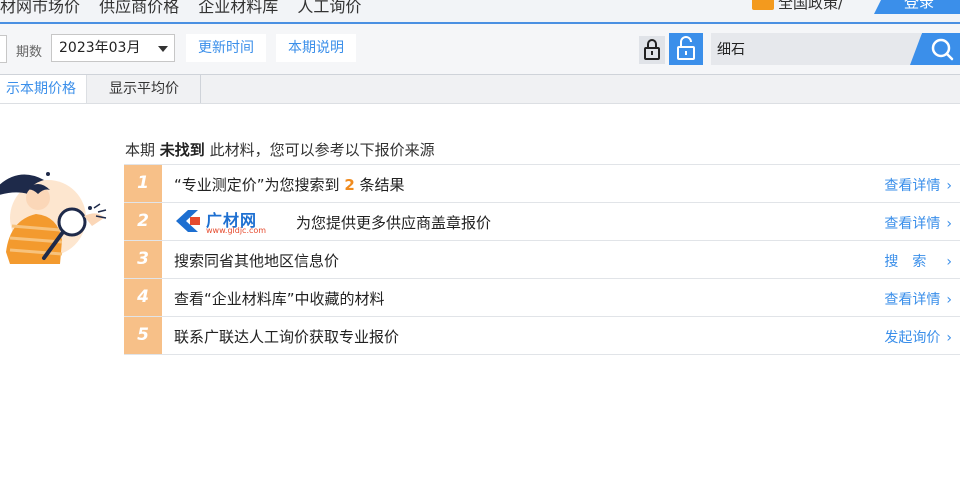 Image resolution: width=960 pixels, height=481 pixels. I want to click on region-label: 全国政策/, so click(811, 6).